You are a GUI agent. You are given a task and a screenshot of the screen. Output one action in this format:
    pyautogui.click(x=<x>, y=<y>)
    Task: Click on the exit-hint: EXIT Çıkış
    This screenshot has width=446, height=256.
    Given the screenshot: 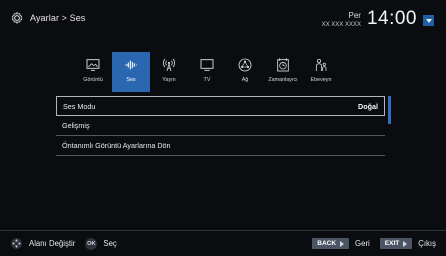 What is the action you would take?
    pyautogui.click(x=407, y=243)
    